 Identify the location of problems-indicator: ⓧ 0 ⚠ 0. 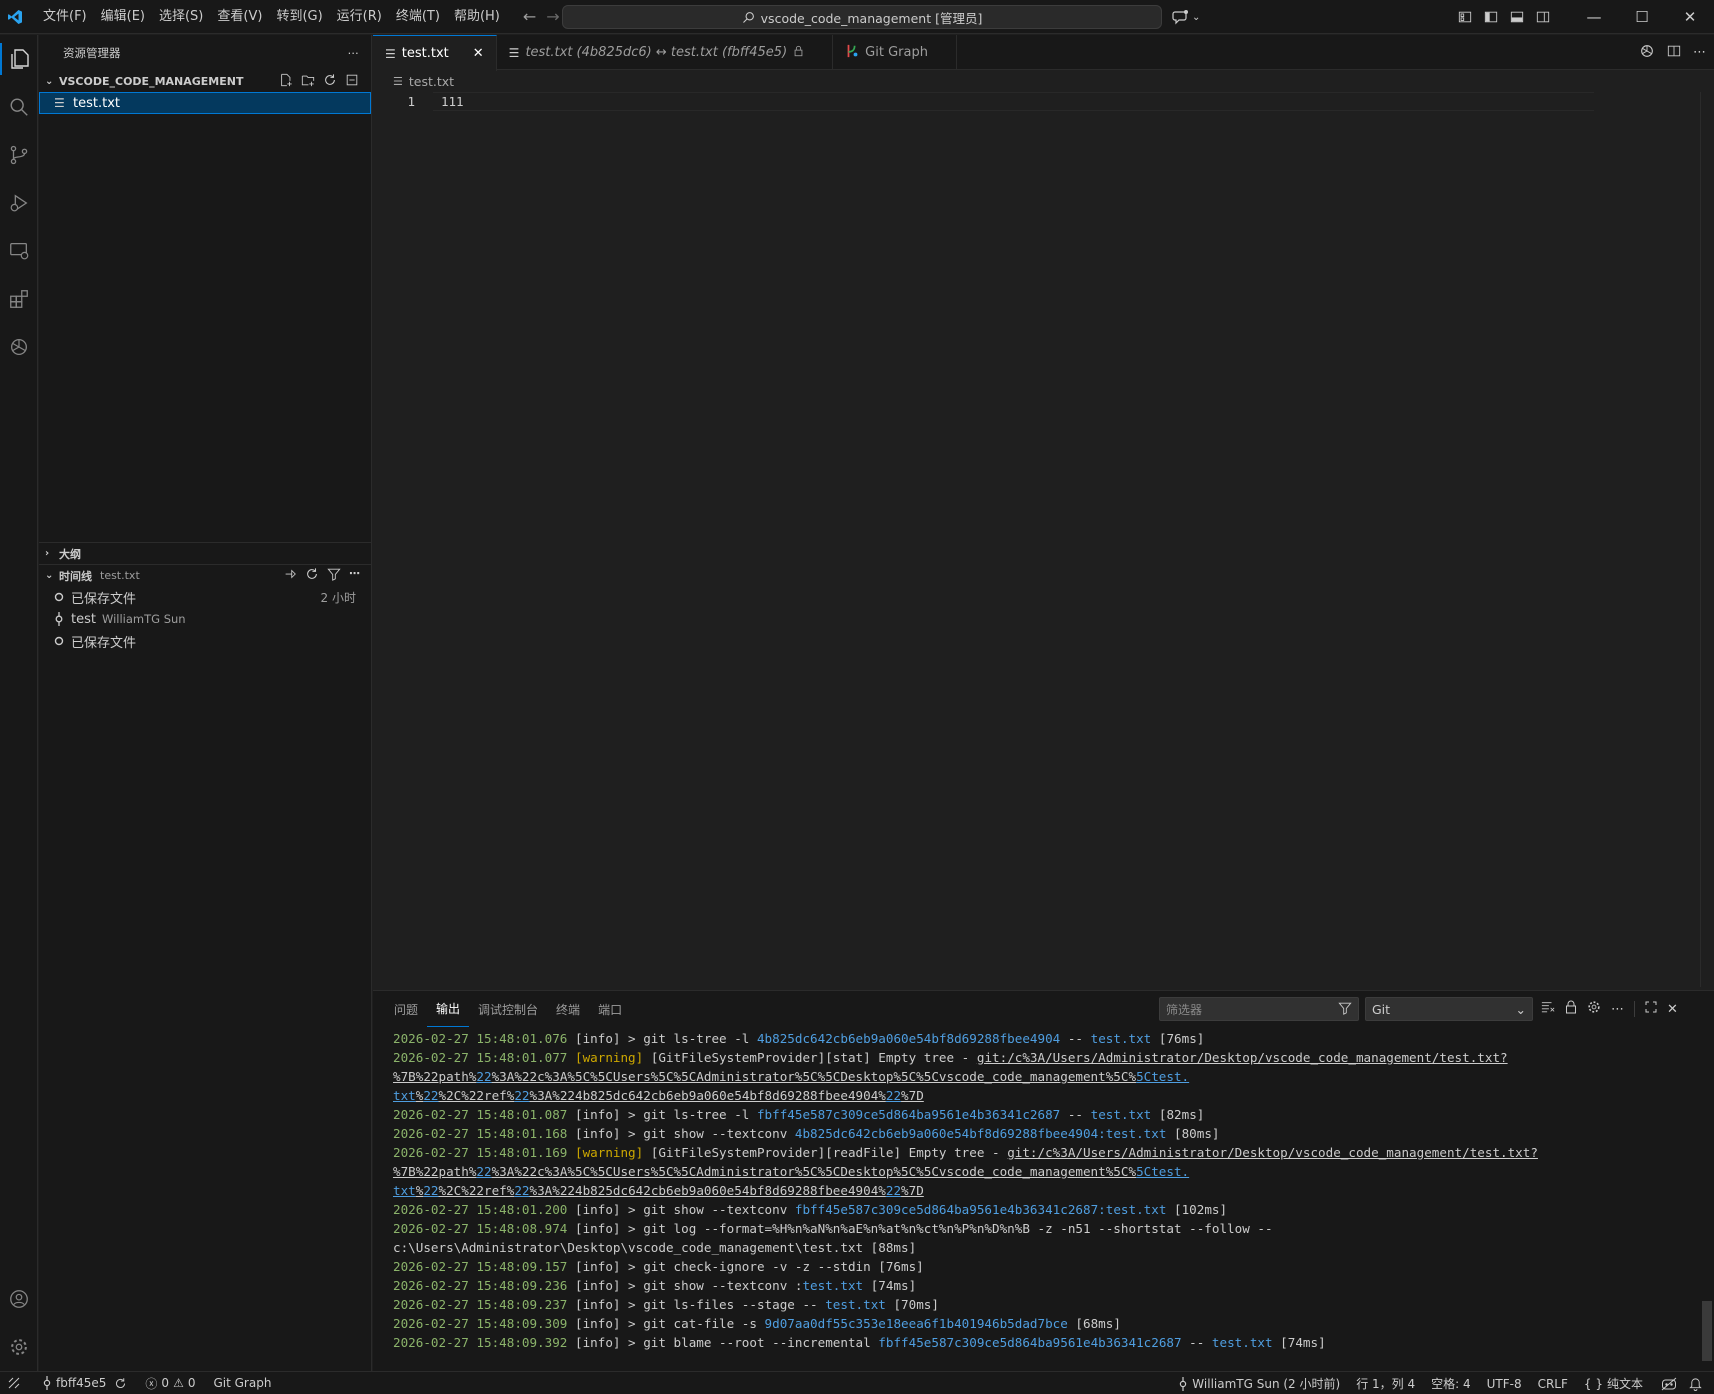
(170, 1383).